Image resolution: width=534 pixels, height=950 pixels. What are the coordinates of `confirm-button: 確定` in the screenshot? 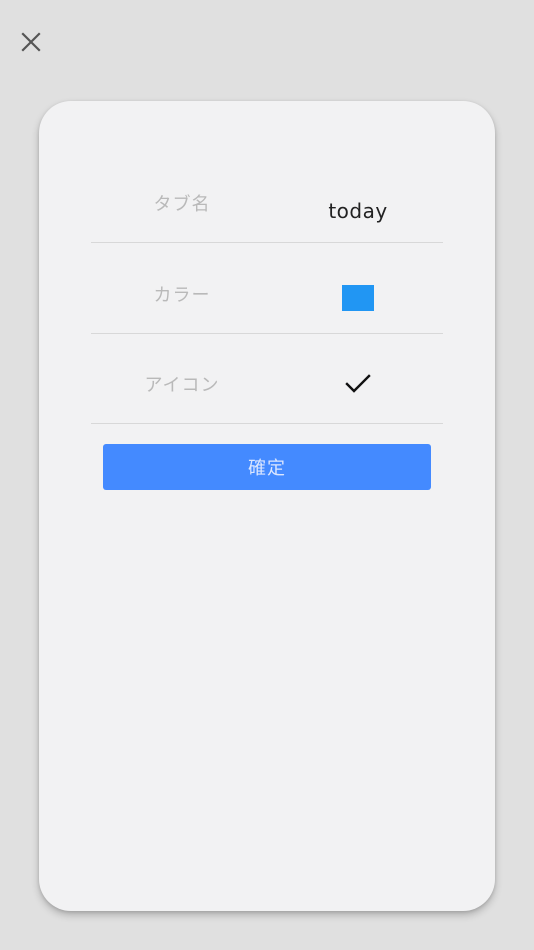 It's located at (267, 467).